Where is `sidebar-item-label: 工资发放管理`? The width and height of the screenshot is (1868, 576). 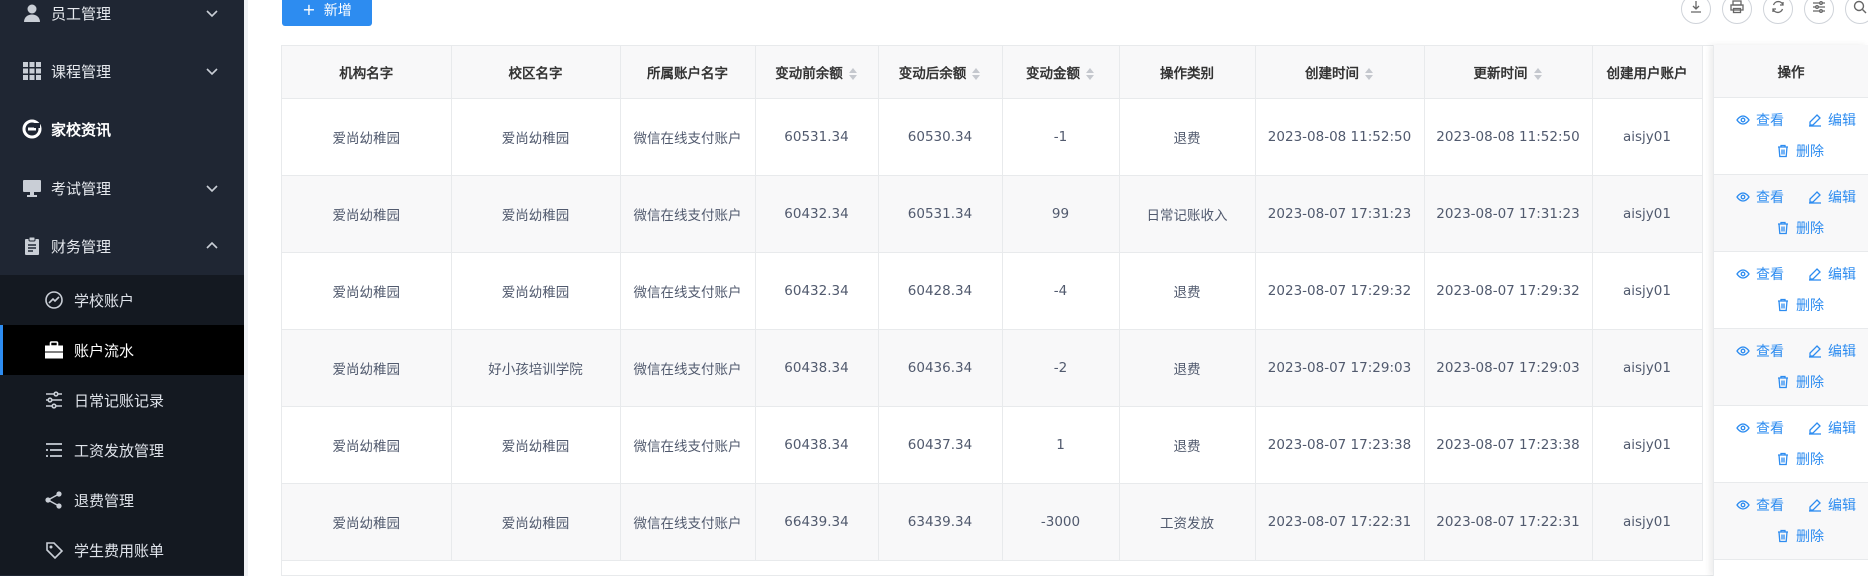 sidebar-item-label: 工资发放管理 is located at coordinates (119, 450).